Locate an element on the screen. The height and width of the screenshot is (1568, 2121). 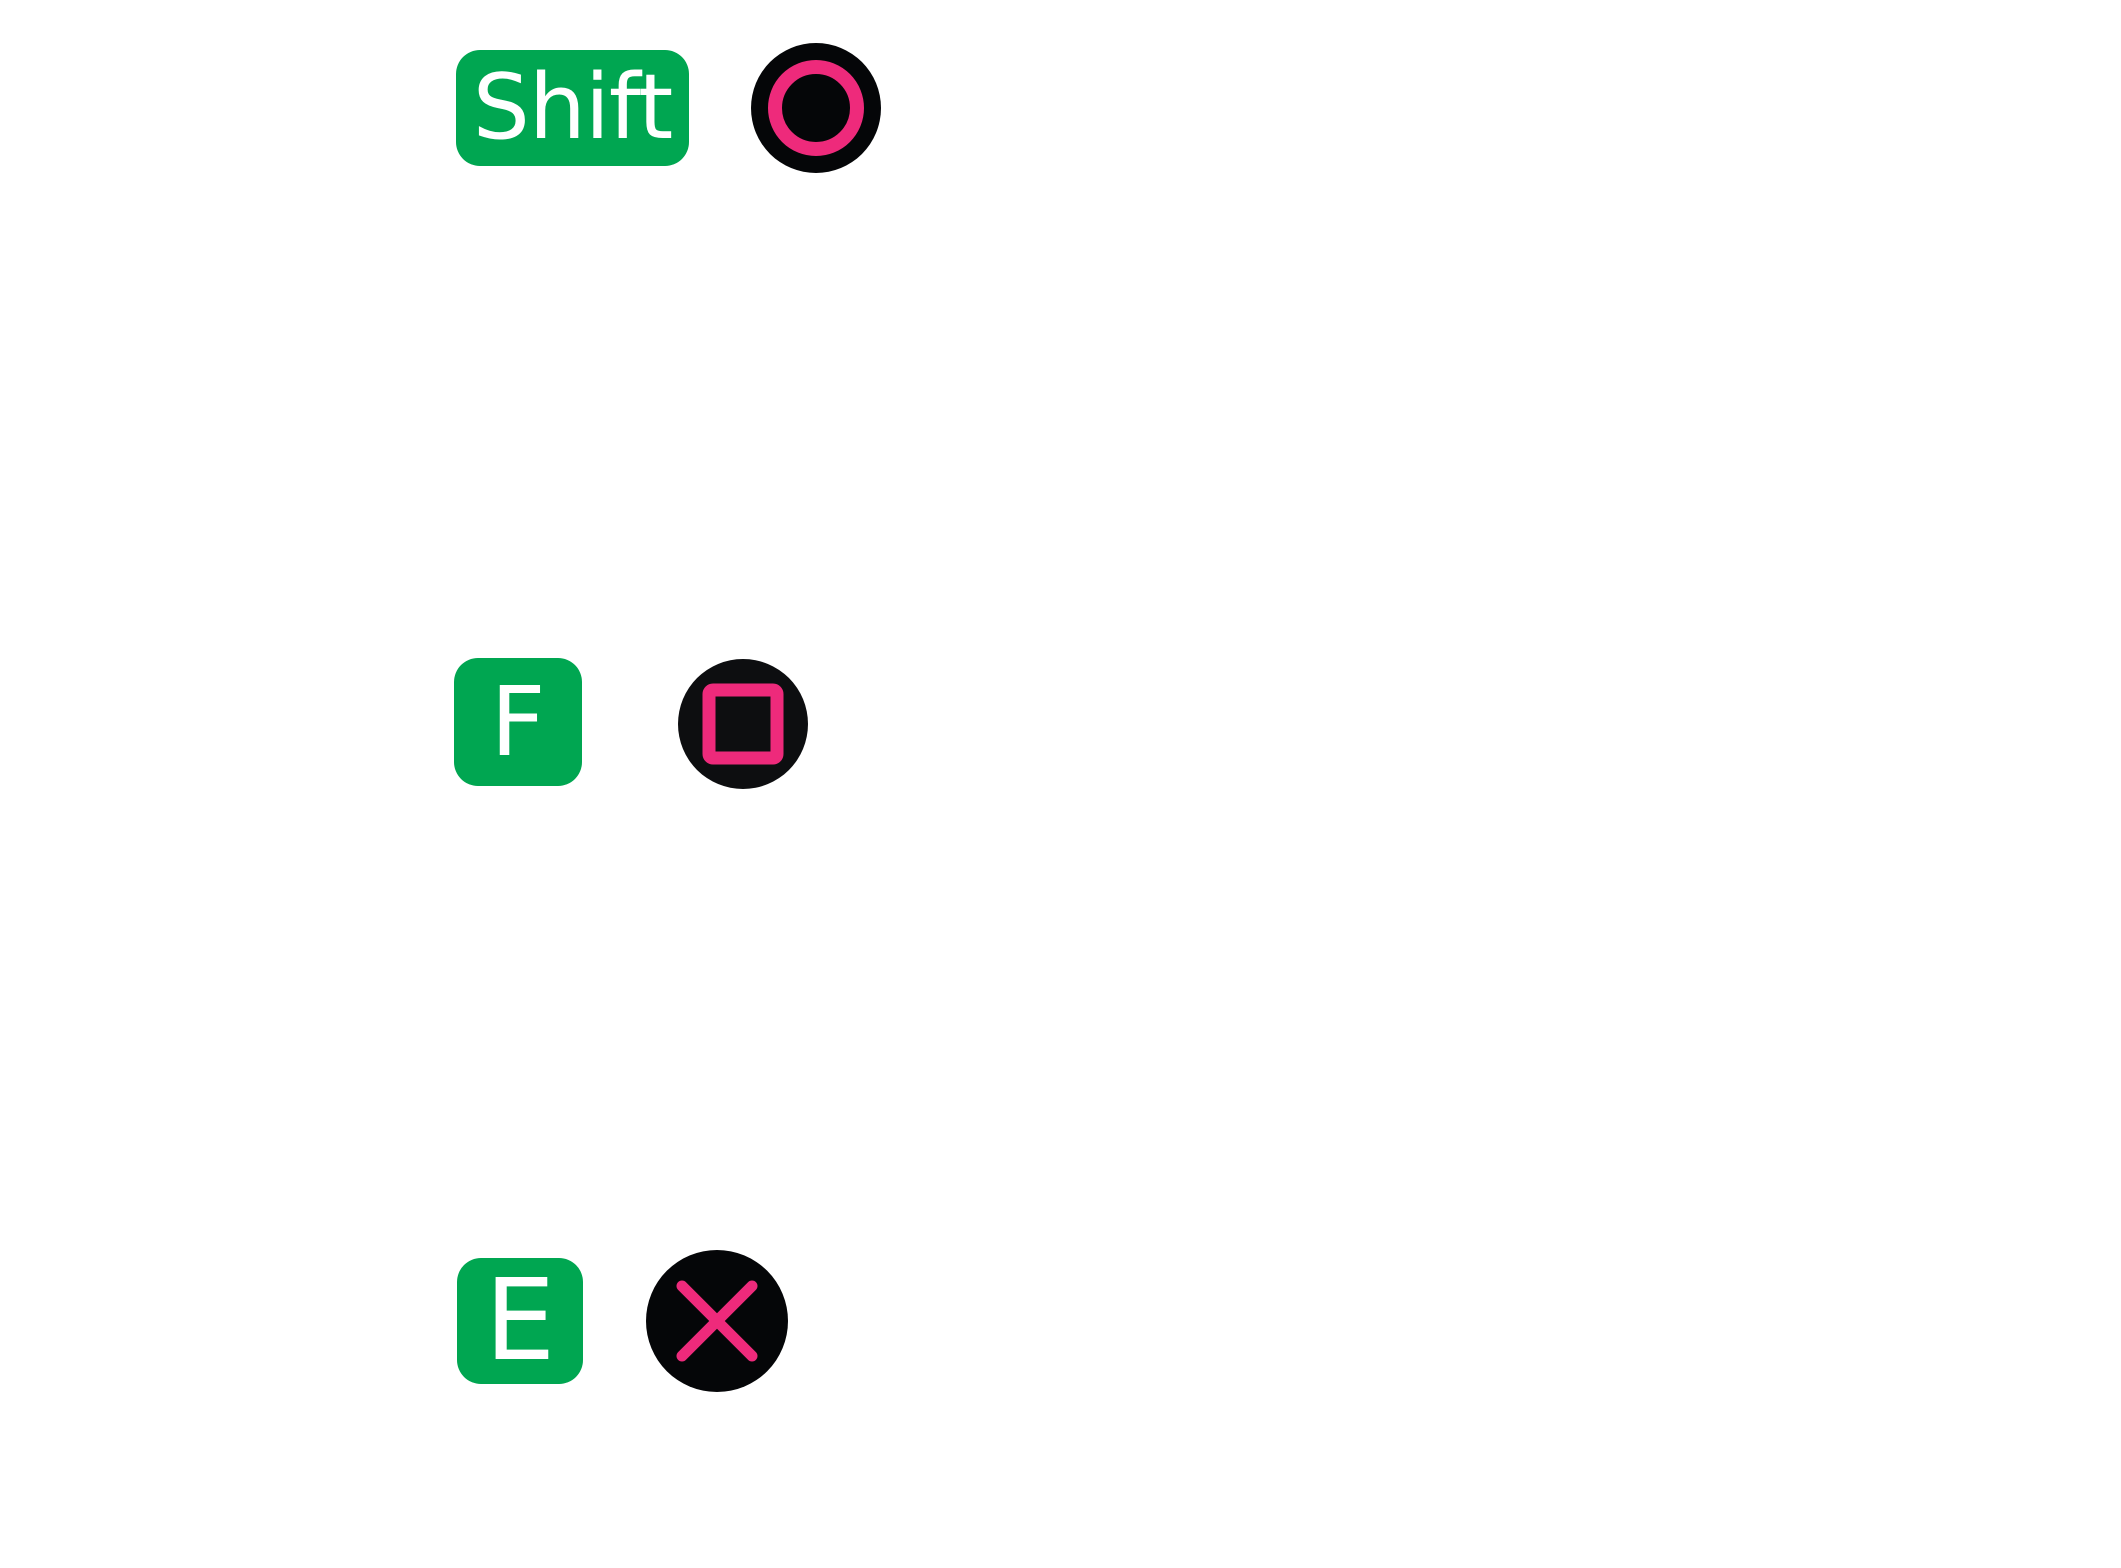
e-key-label: E is located at coordinates (520, 1321).